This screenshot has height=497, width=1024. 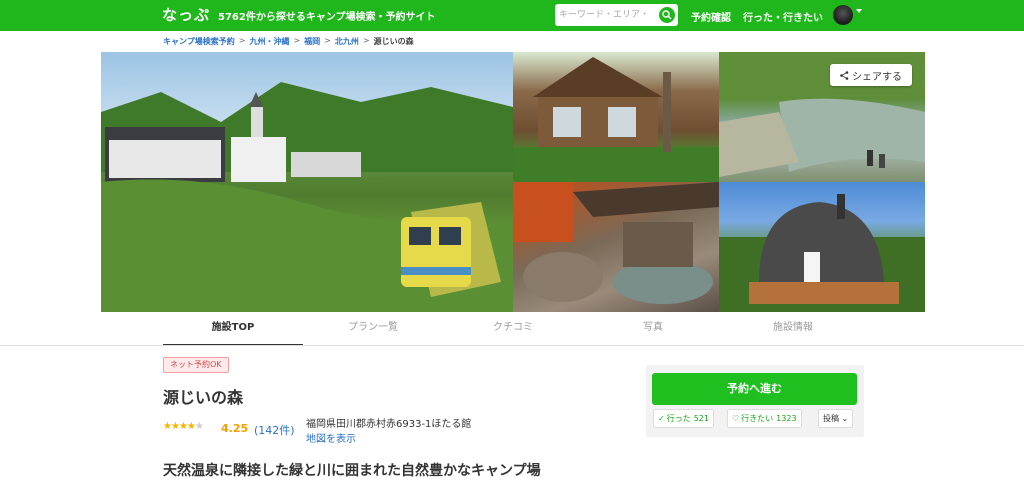 I want to click on want-count: 1323, so click(x=786, y=418).